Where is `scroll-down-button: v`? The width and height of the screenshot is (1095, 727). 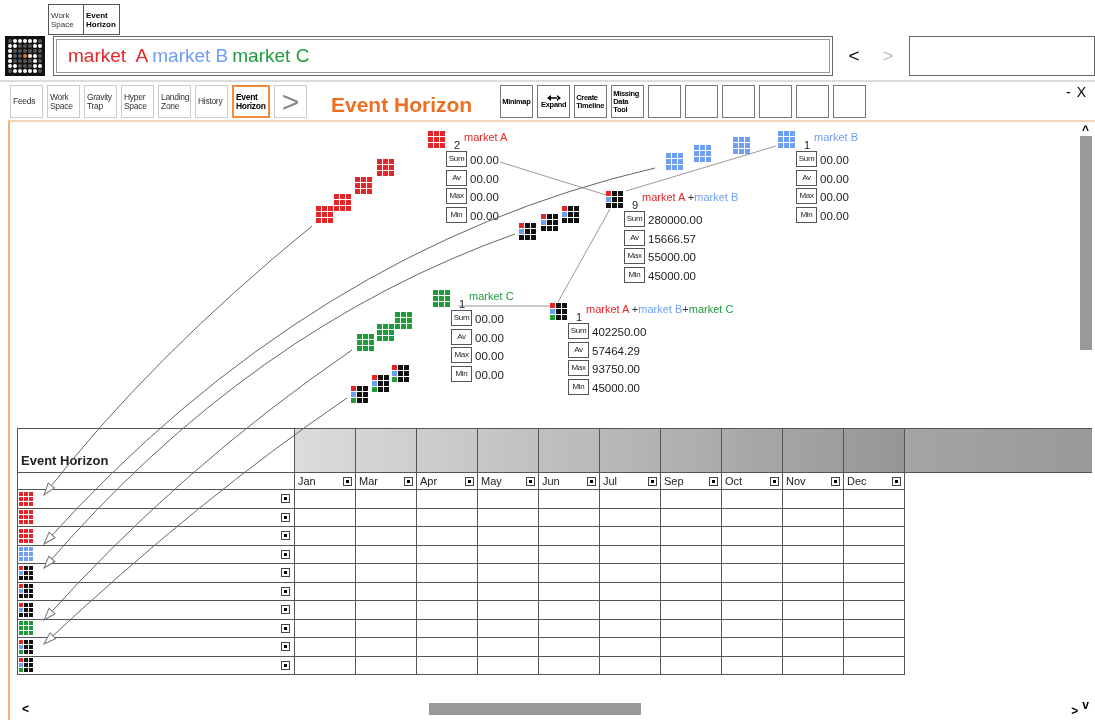
scroll-down-button: v is located at coordinates (1085, 704).